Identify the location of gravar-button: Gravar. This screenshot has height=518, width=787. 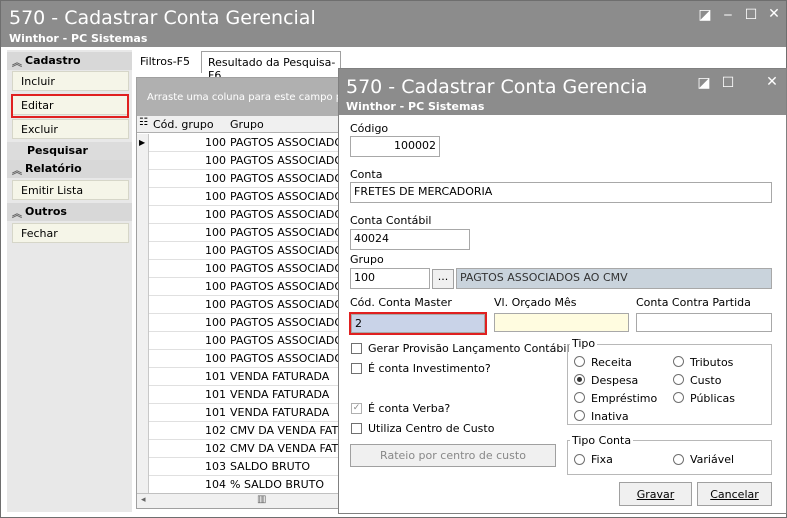
(655, 494).